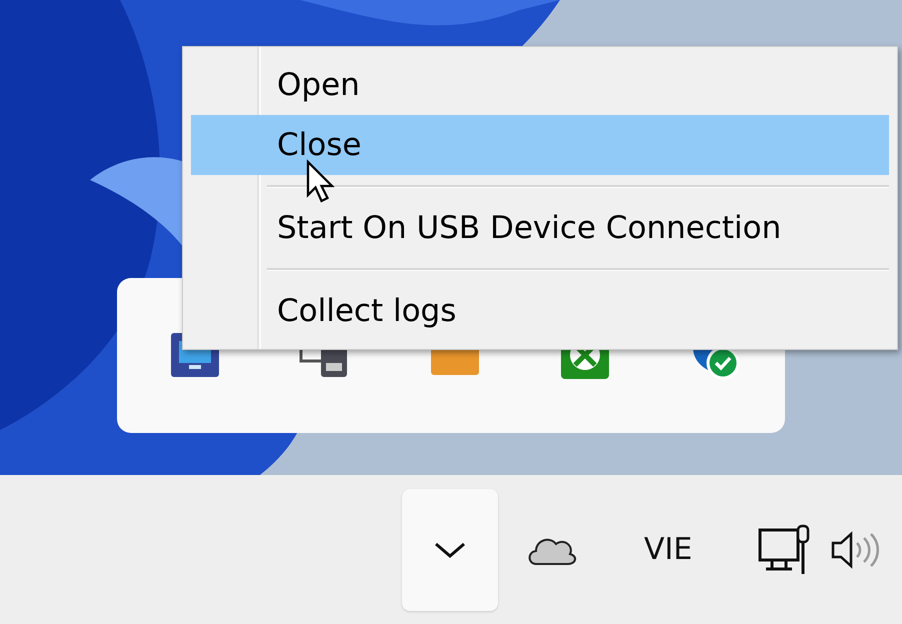 The height and width of the screenshot is (624, 902). I want to click on menu-item: Collect logs, so click(540, 311).